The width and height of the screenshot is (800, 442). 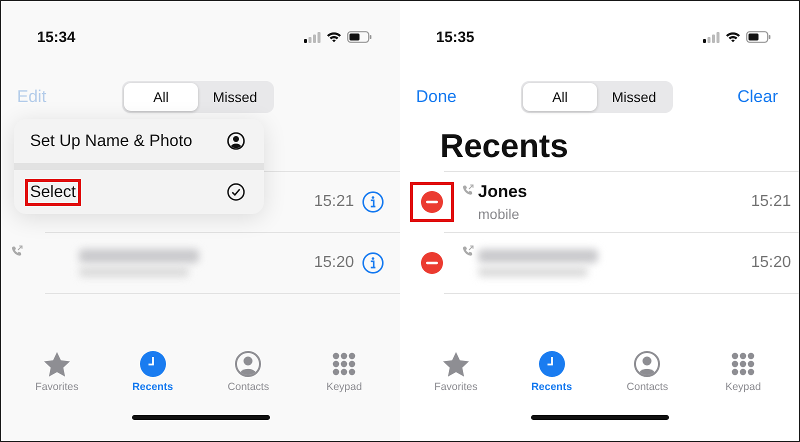 I want to click on contact-name: Jones, so click(x=503, y=192).